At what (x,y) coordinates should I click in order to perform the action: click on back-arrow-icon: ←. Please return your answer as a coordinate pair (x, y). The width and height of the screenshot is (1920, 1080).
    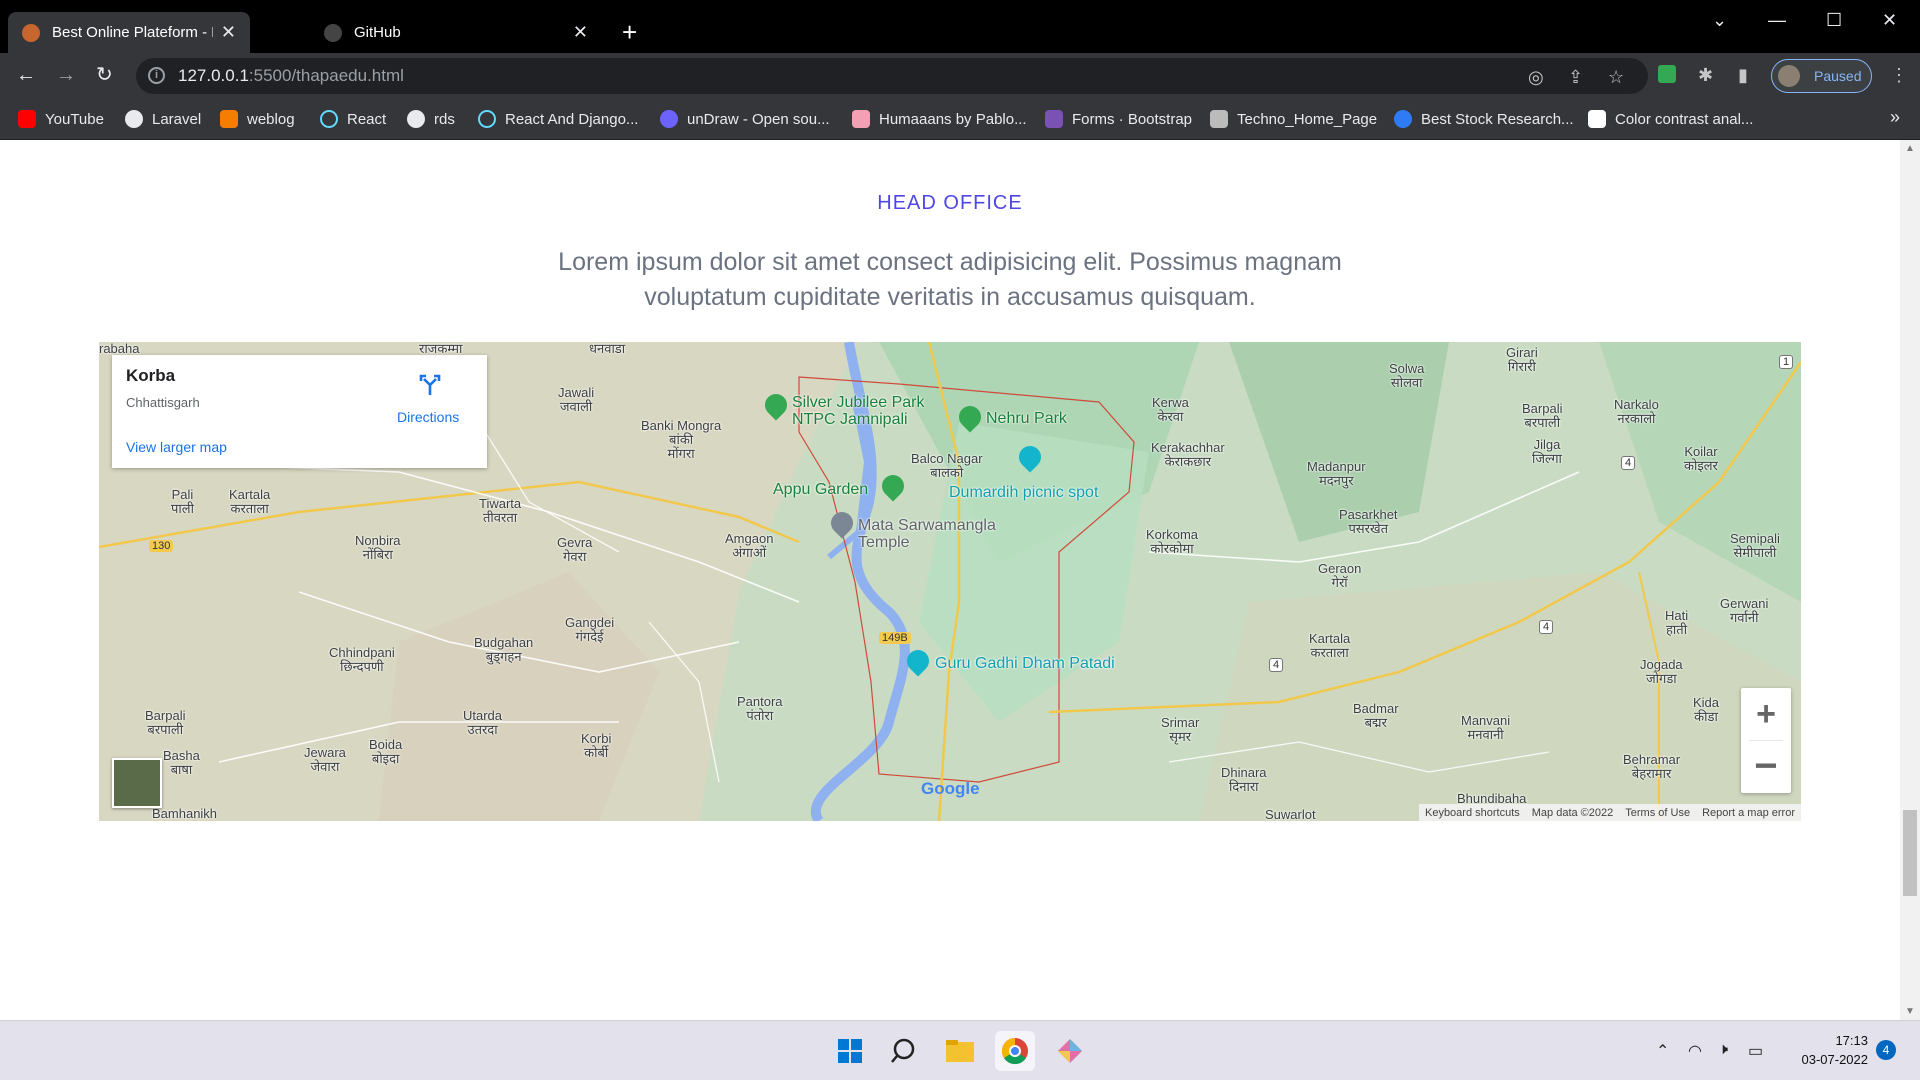
    Looking at the image, I should click on (26, 75).